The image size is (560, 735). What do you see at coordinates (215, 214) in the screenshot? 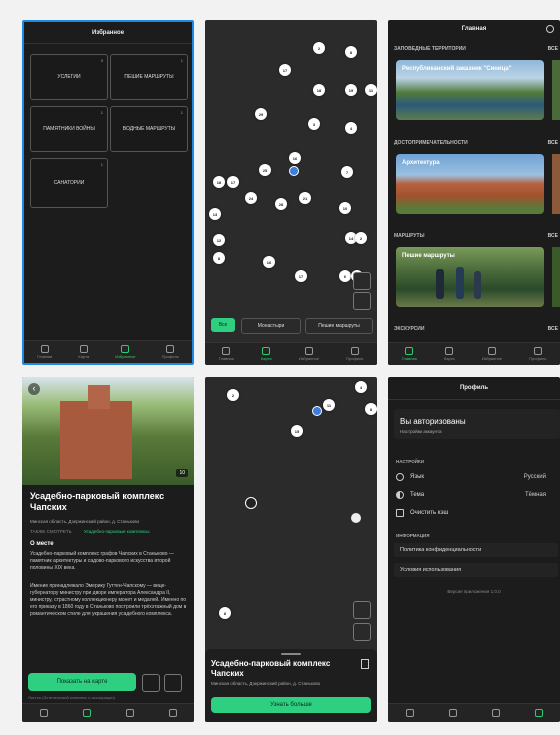
I see `map-pin: 13` at bounding box center [215, 214].